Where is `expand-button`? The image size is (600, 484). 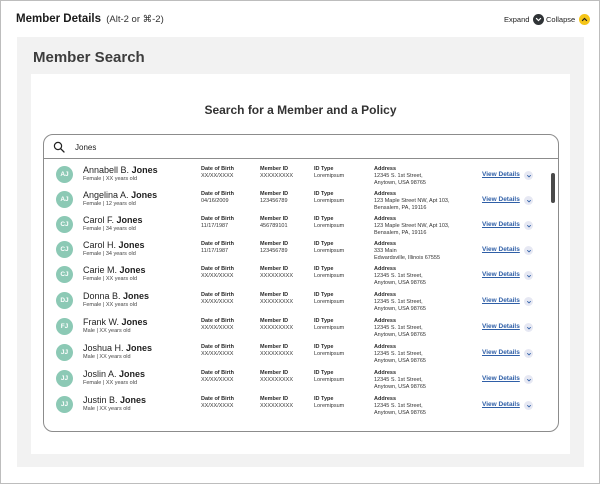 expand-button is located at coordinates (539, 19).